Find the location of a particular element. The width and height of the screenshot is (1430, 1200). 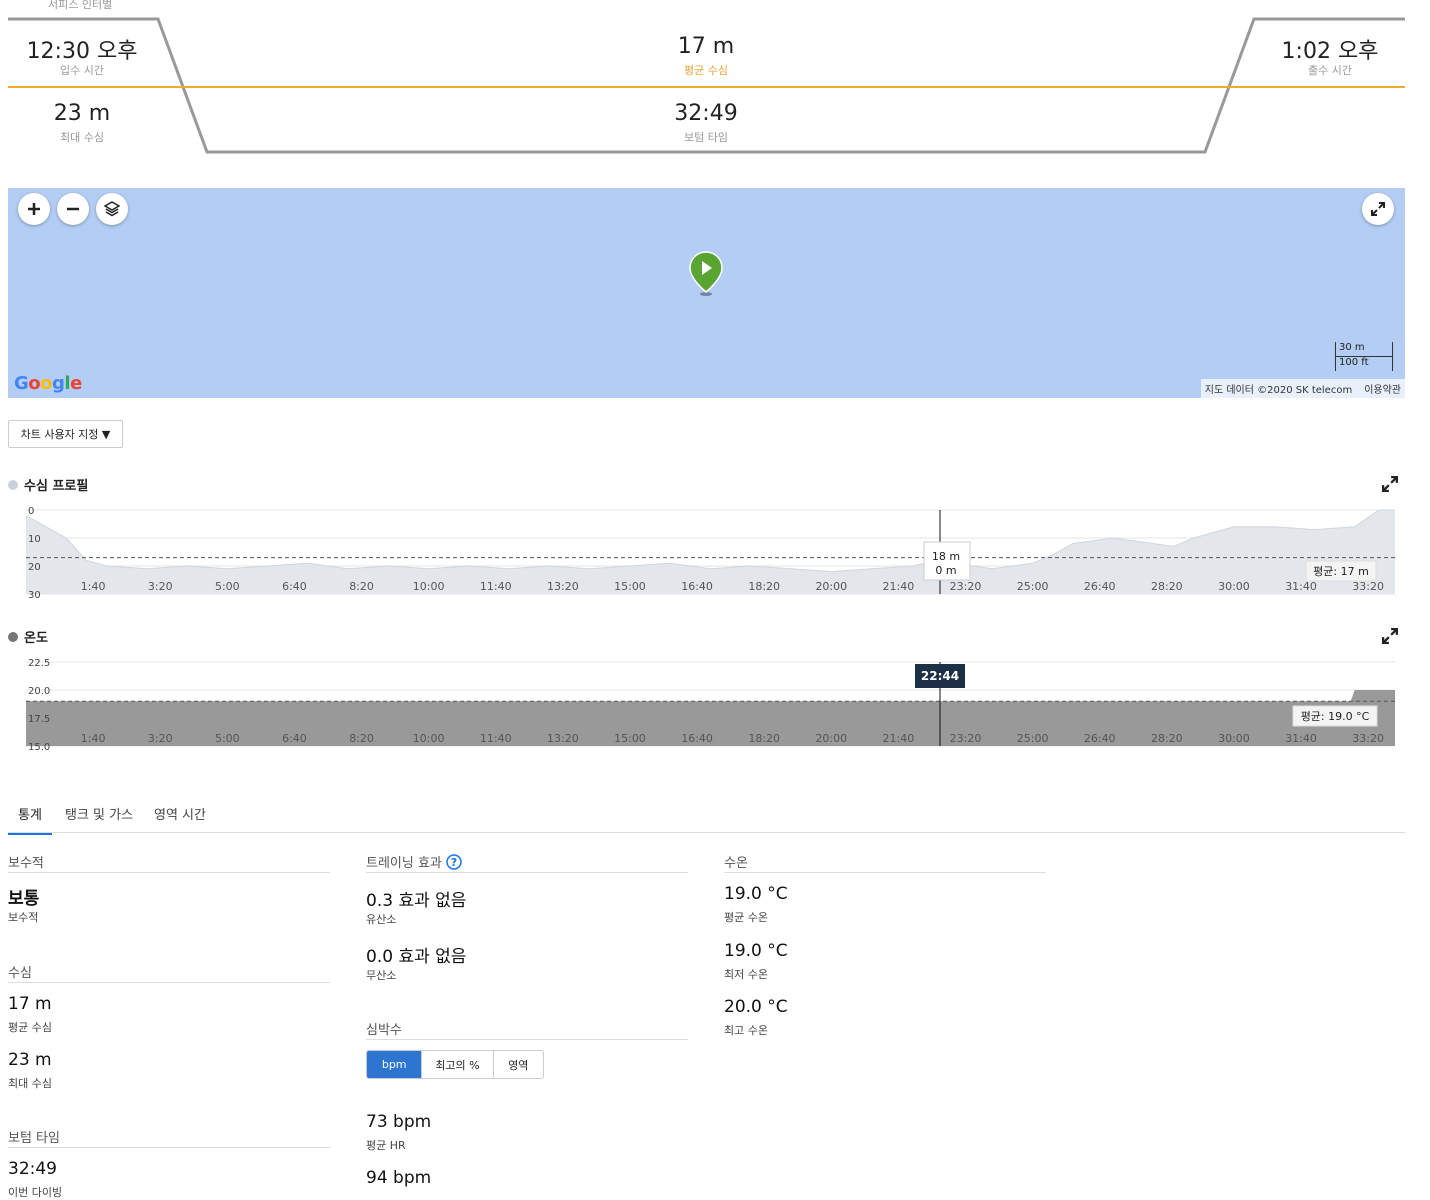

water-temp-header: 수온 is located at coordinates (885, 862).